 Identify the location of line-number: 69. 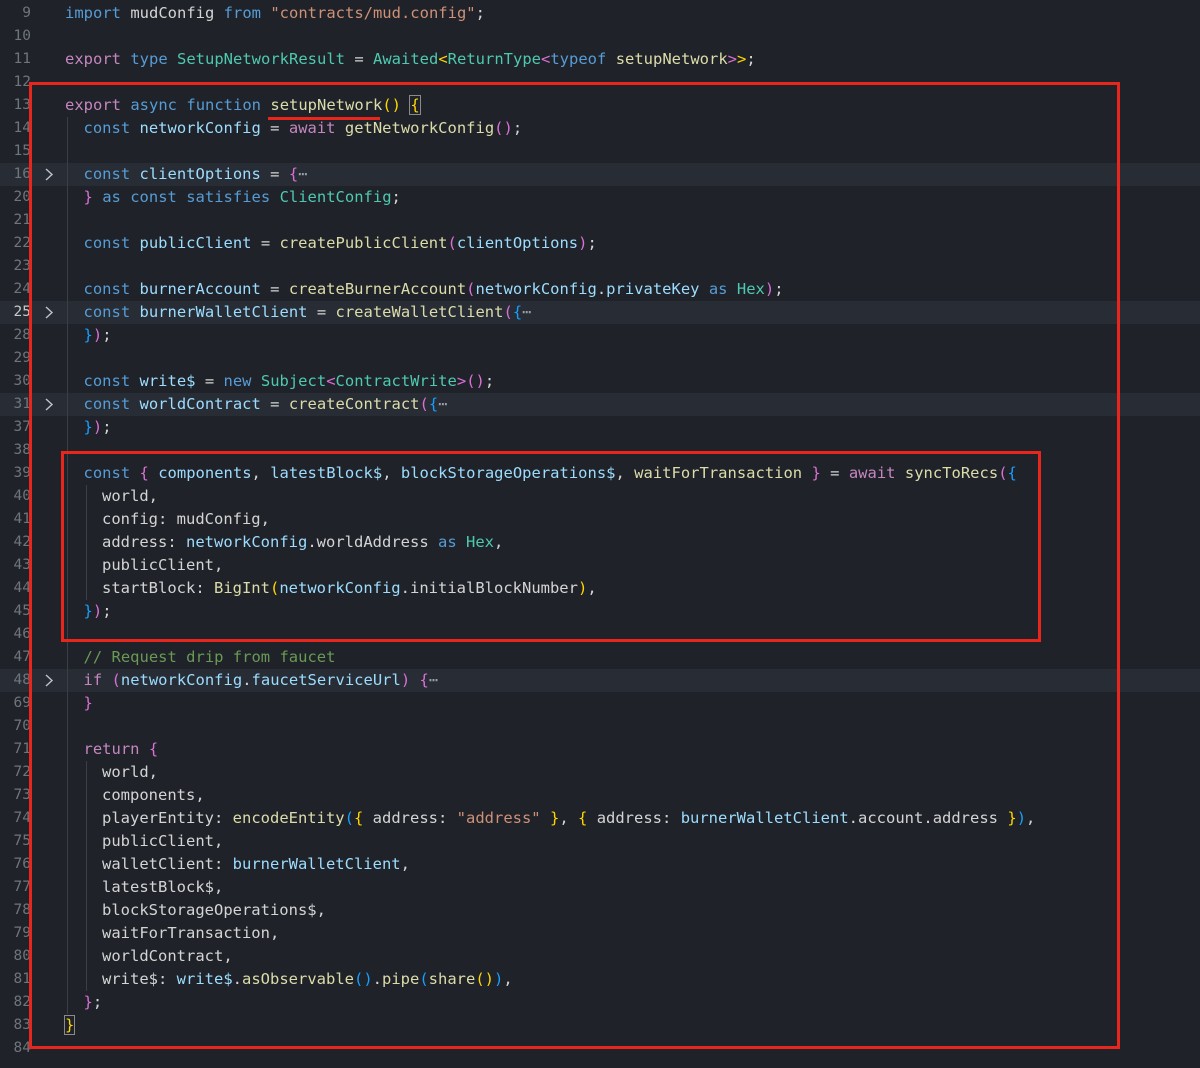
(22, 703).